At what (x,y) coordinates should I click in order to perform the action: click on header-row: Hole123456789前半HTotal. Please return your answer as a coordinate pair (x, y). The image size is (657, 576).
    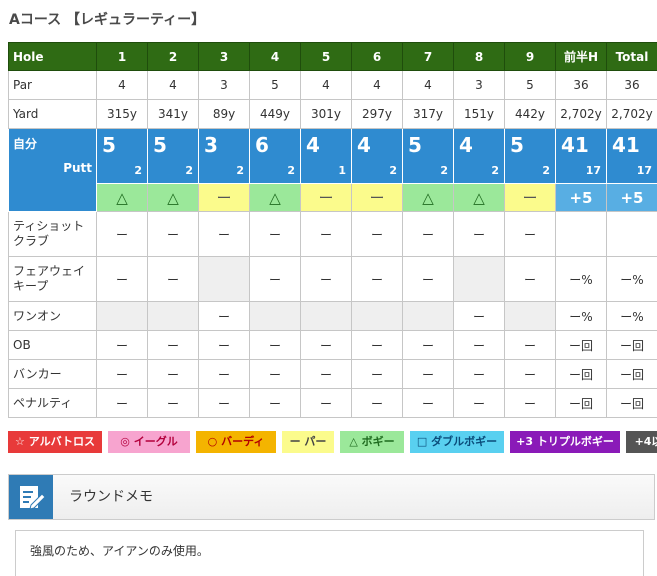
    Looking at the image, I should click on (333, 57).